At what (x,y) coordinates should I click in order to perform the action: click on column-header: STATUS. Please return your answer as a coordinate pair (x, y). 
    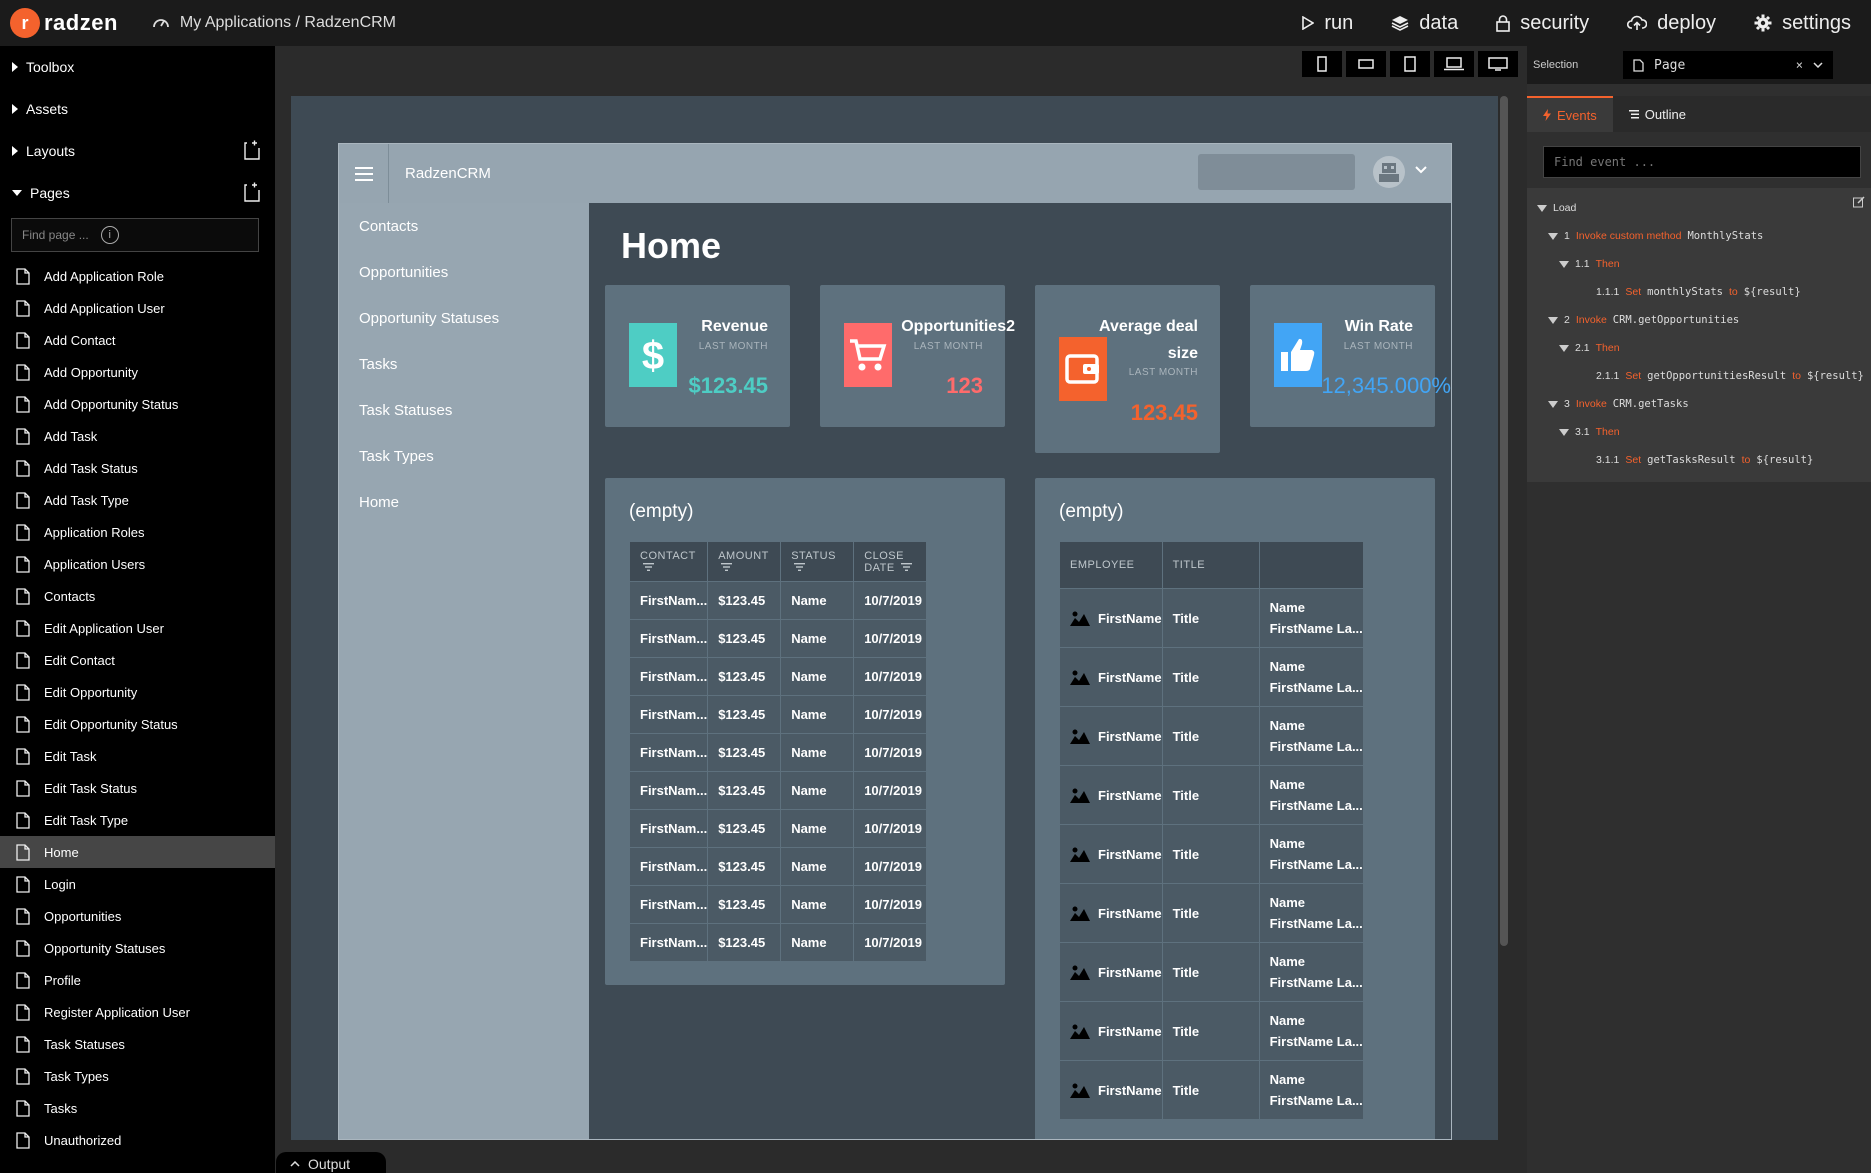
    Looking at the image, I should click on (817, 561).